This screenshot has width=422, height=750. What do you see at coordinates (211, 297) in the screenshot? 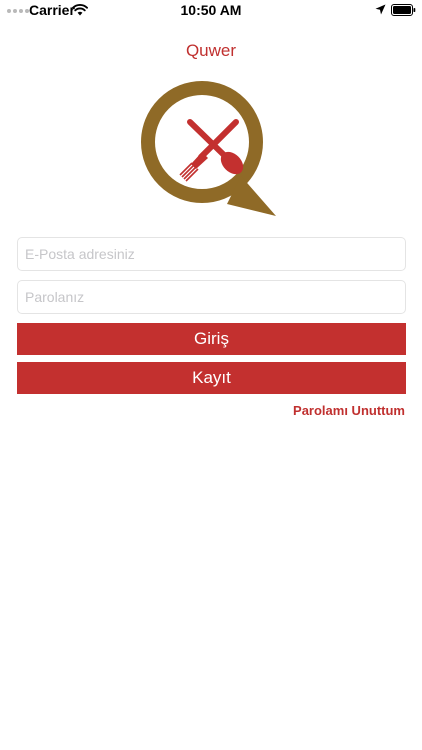
I see `password-field` at bounding box center [211, 297].